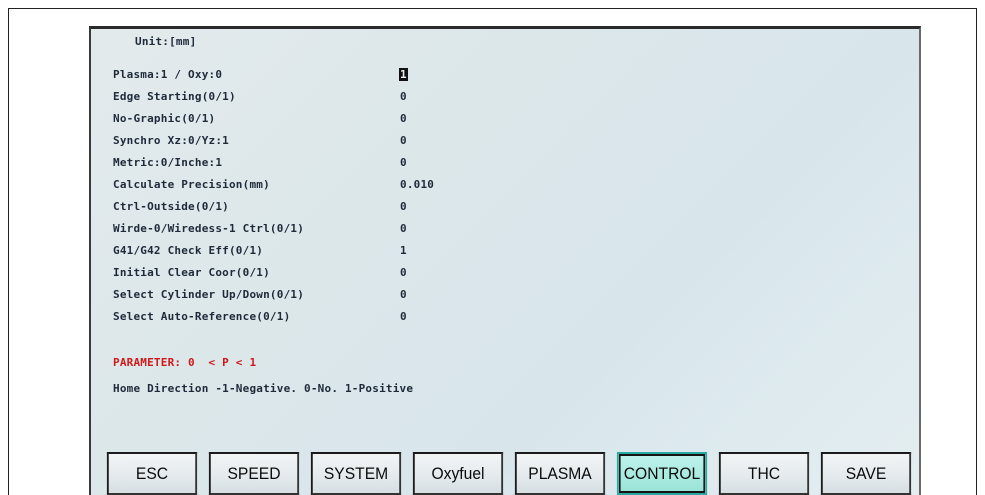 This screenshot has width=985, height=495. Describe the element at coordinates (164, 118) in the screenshot. I see `param-label: No-Graphic(0/1)` at that location.